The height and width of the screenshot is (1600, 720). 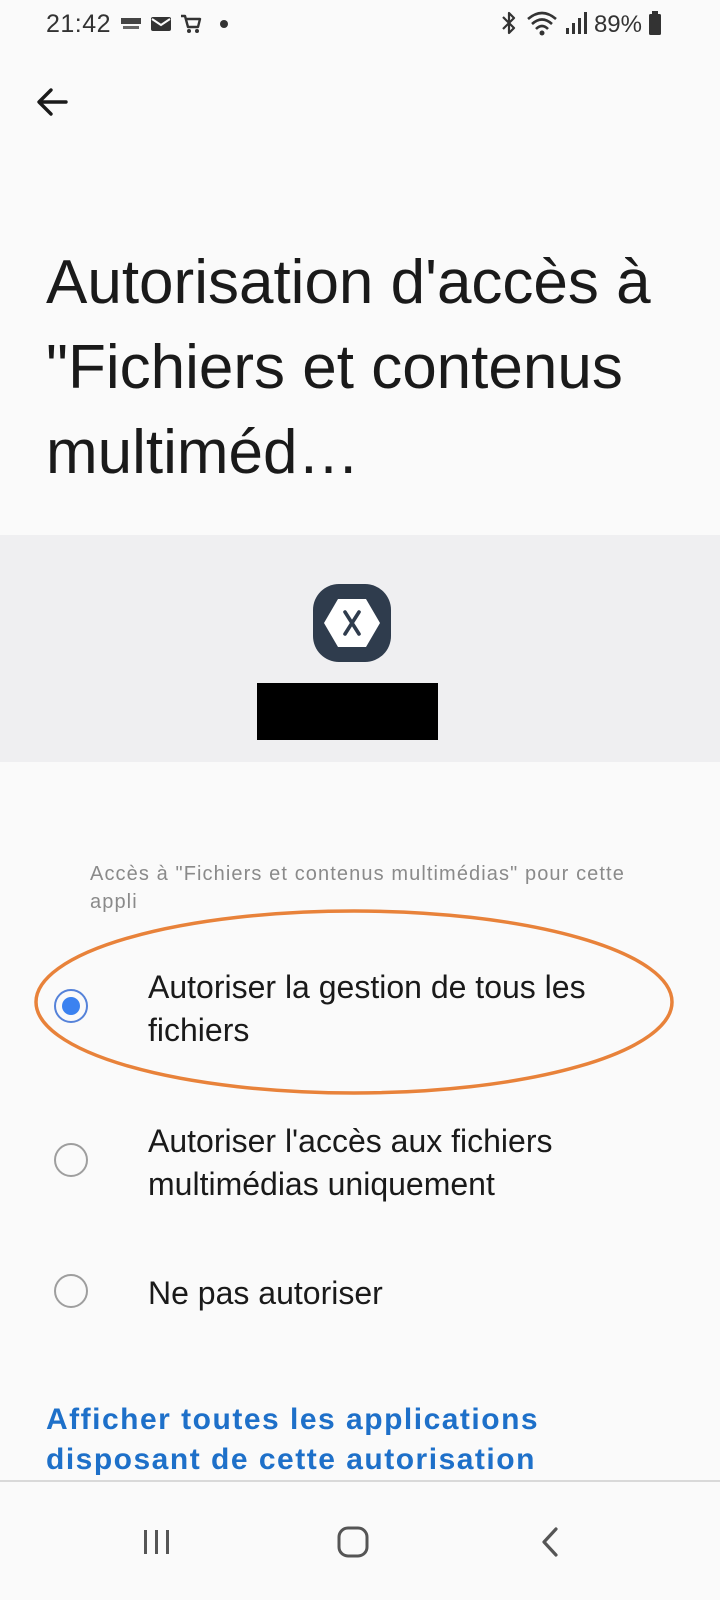 What do you see at coordinates (161, 26) in the screenshot?
I see `mail-icon` at bounding box center [161, 26].